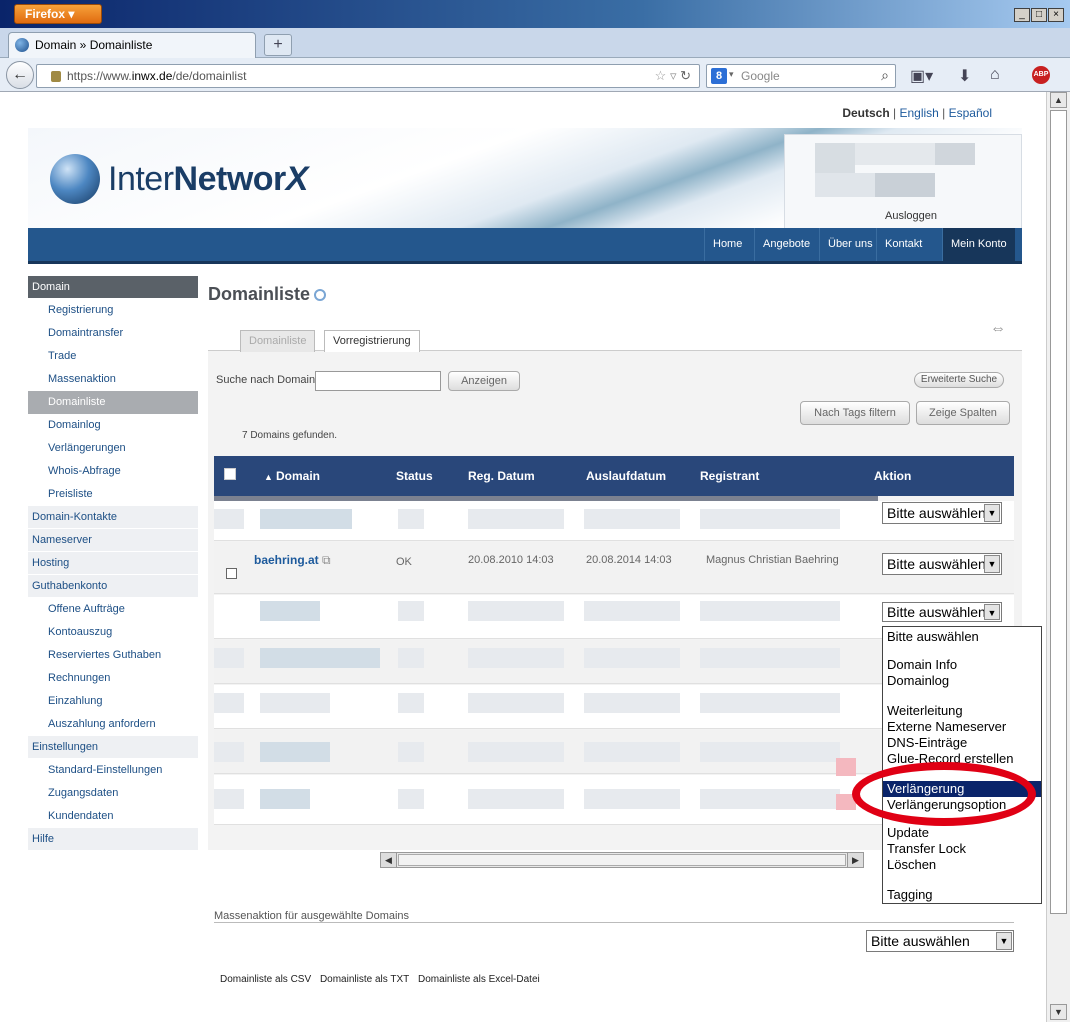  What do you see at coordinates (278, 341) in the screenshot?
I see `tab-domainliste: Domainliste` at bounding box center [278, 341].